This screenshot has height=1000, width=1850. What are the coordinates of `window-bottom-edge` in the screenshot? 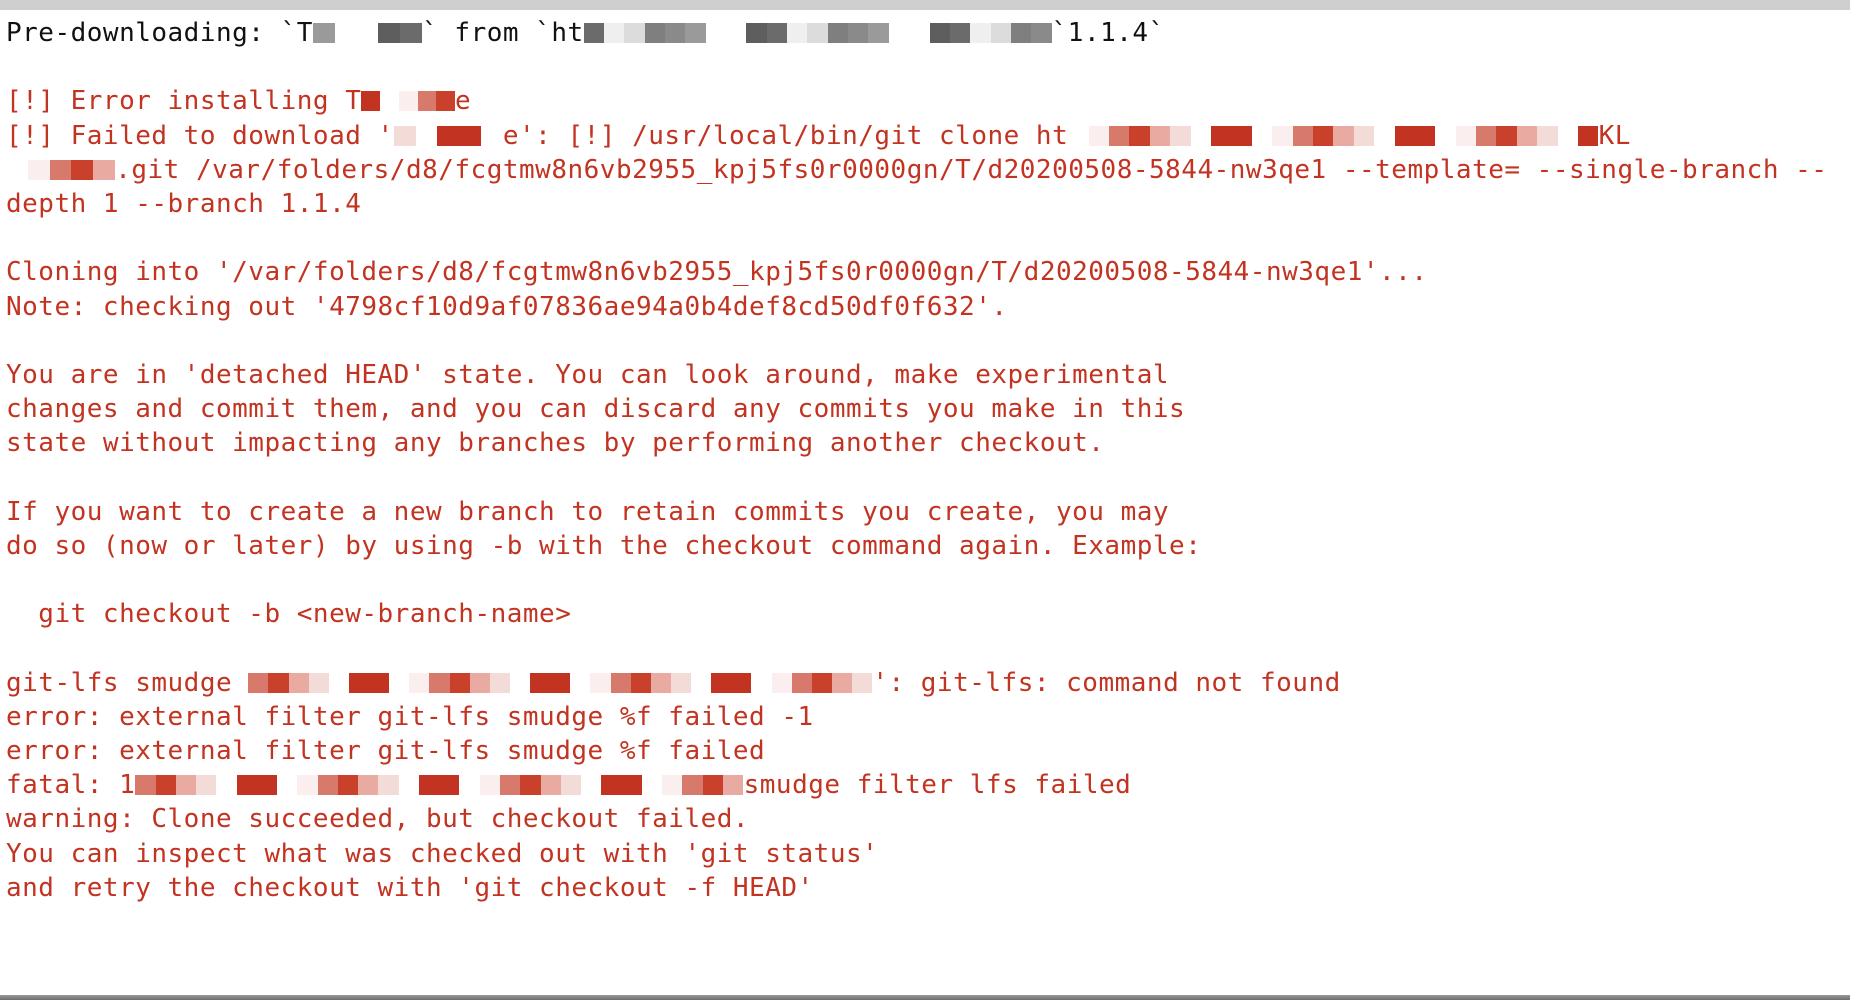 It's located at (925, 997).